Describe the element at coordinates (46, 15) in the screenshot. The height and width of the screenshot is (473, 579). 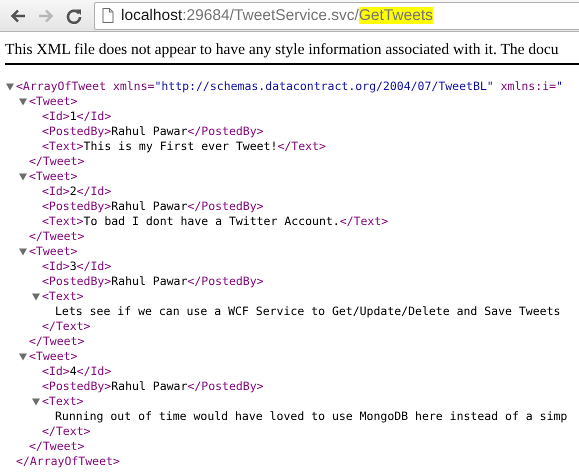
I see `right-arrow-icon` at that location.